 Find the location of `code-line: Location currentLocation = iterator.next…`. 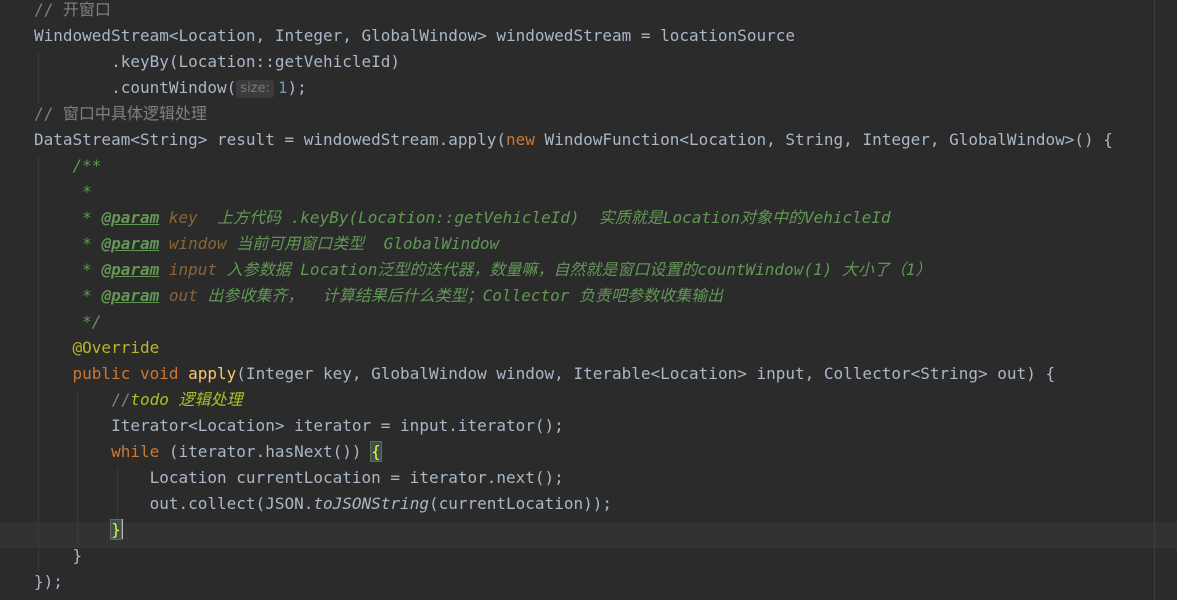

code-line: Location currentLocation = iterator.next… is located at coordinates (299, 478).